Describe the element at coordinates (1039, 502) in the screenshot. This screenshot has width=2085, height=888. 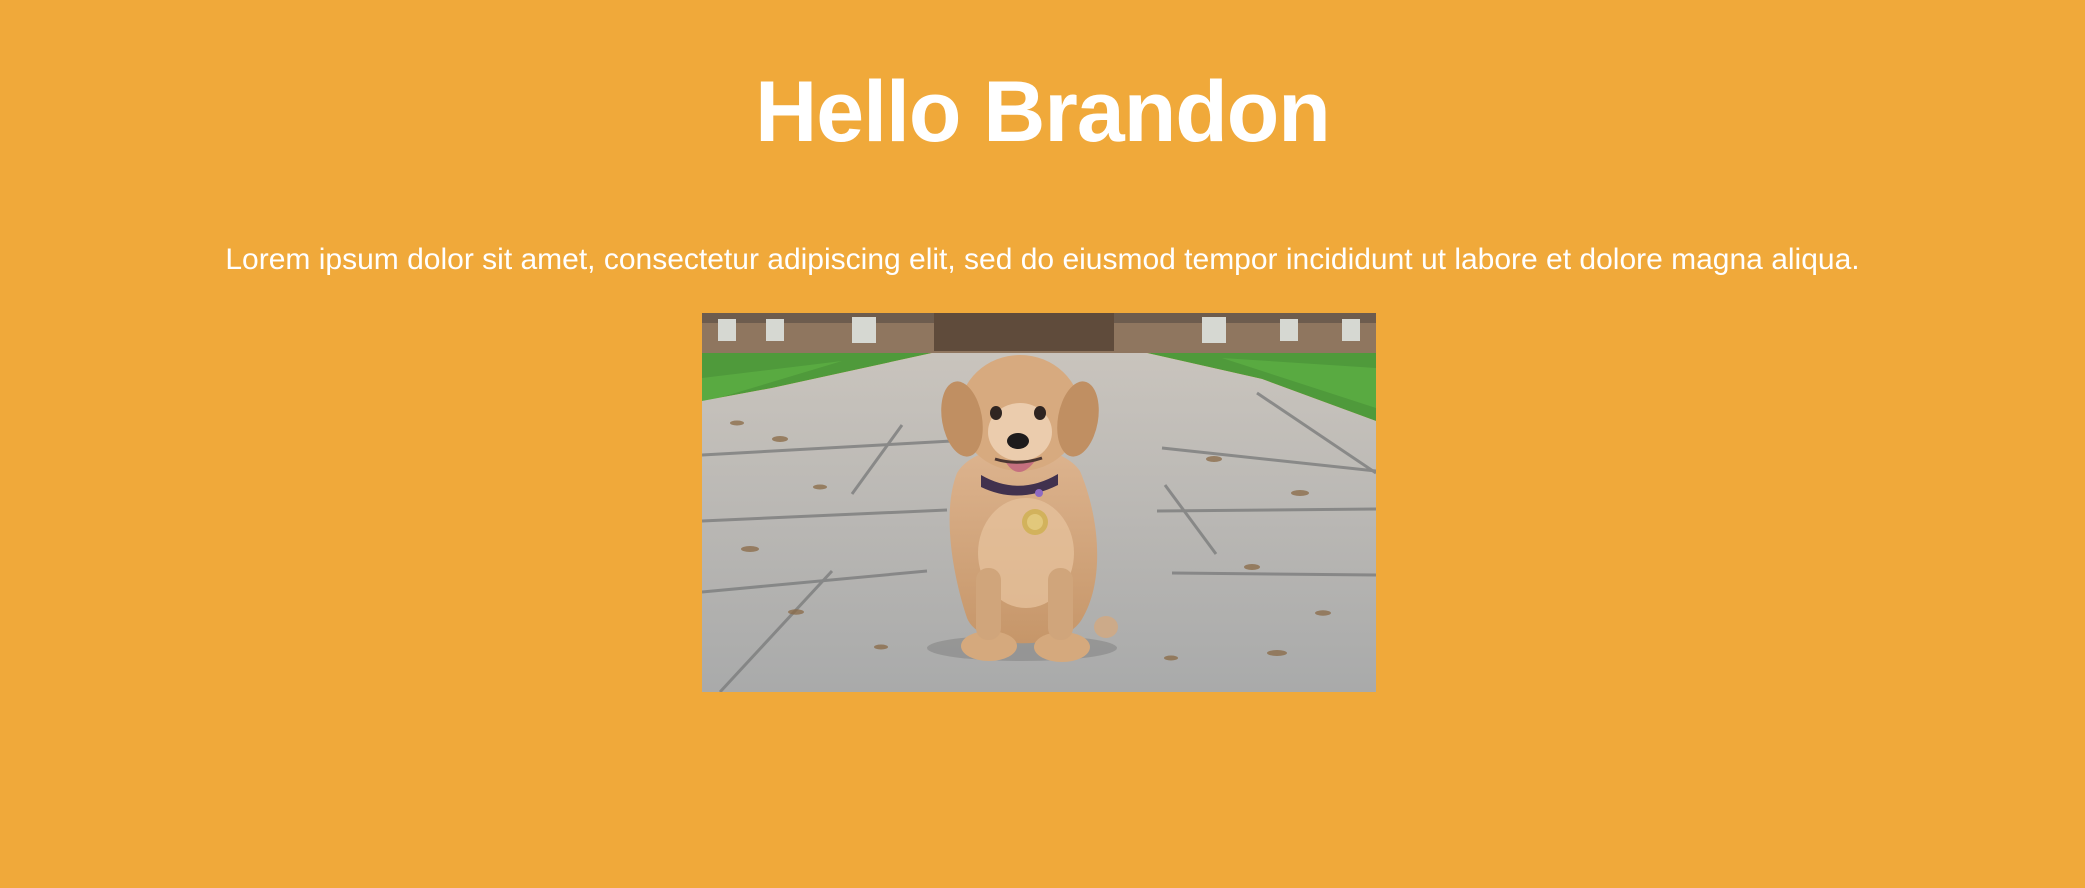
I see `puppy-photo` at that location.